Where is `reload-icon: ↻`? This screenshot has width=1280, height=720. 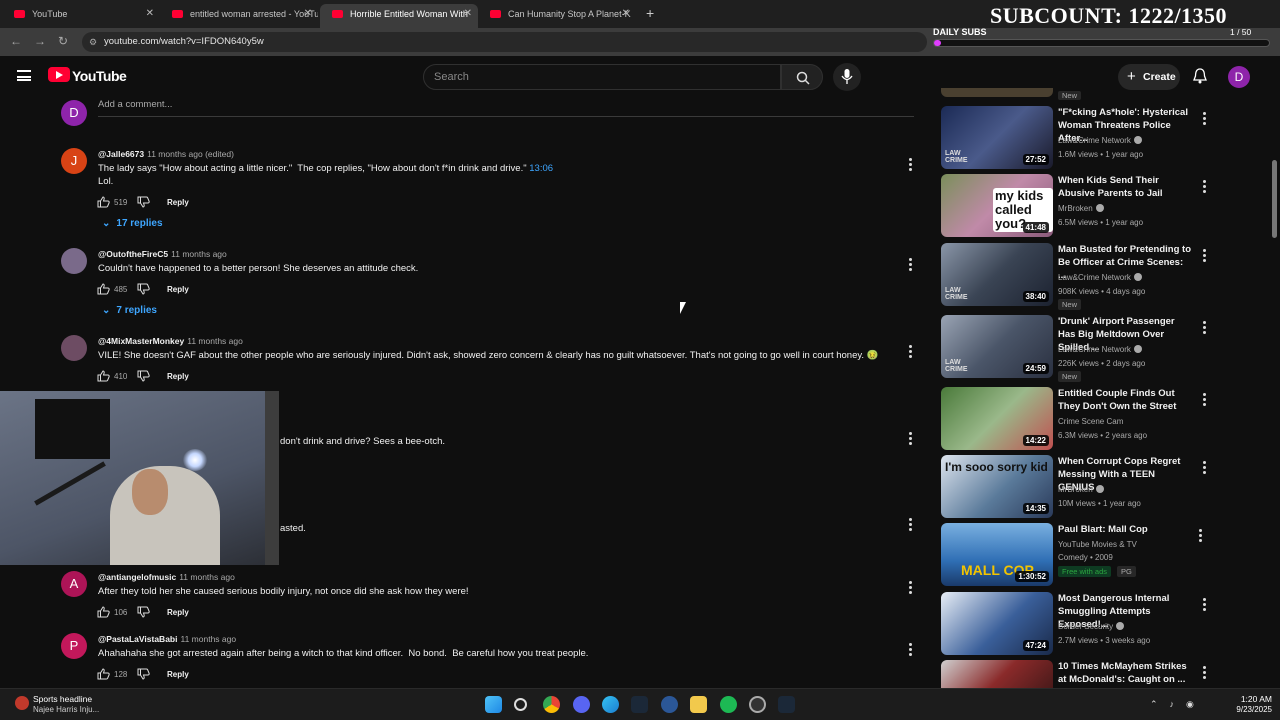 reload-icon: ↻ is located at coordinates (63, 41).